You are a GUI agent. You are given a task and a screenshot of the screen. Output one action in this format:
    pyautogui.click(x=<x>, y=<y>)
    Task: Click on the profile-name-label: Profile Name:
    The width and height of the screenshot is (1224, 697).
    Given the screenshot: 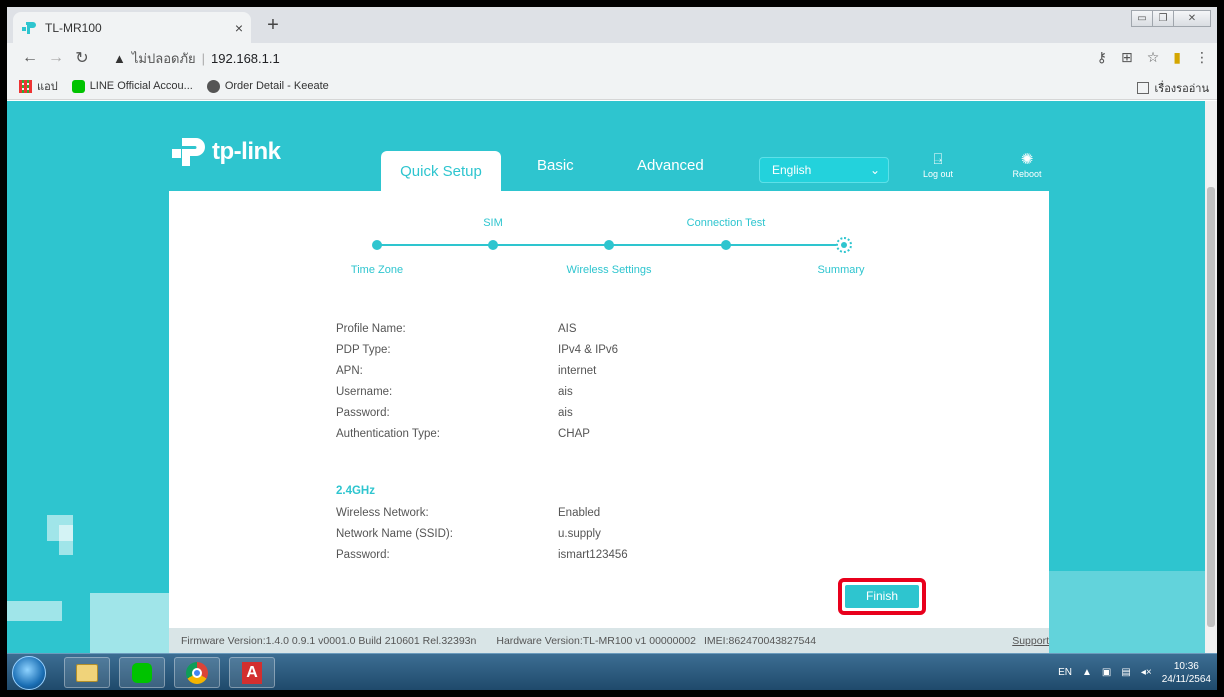 What is the action you would take?
    pyautogui.click(x=371, y=329)
    